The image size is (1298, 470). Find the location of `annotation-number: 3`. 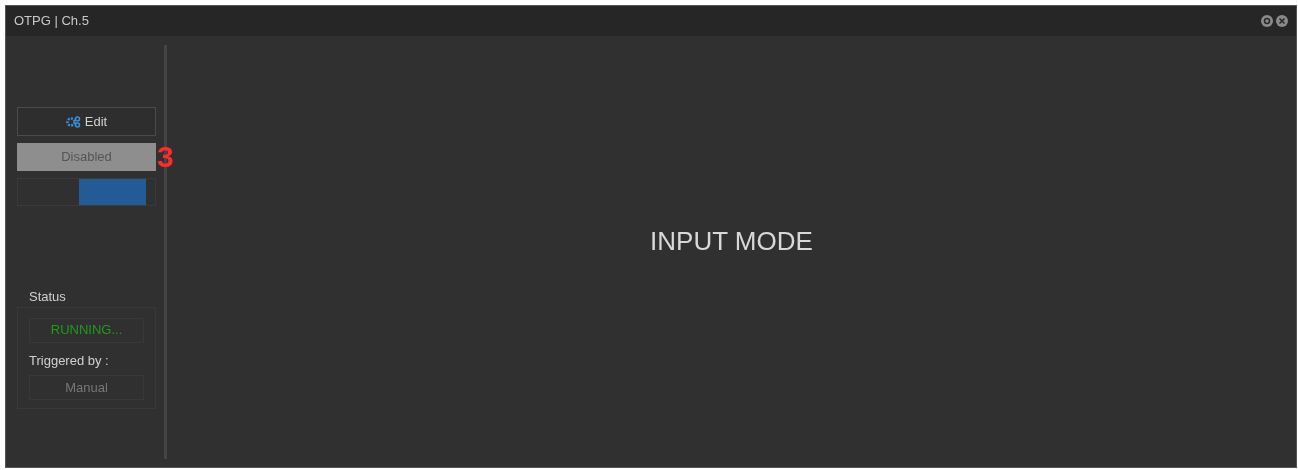

annotation-number: 3 is located at coordinates (165, 157).